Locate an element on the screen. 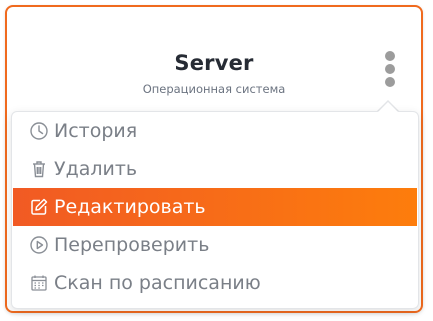  menu-item-scheduled-scan: Скан по расписанию is located at coordinates (215, 283).